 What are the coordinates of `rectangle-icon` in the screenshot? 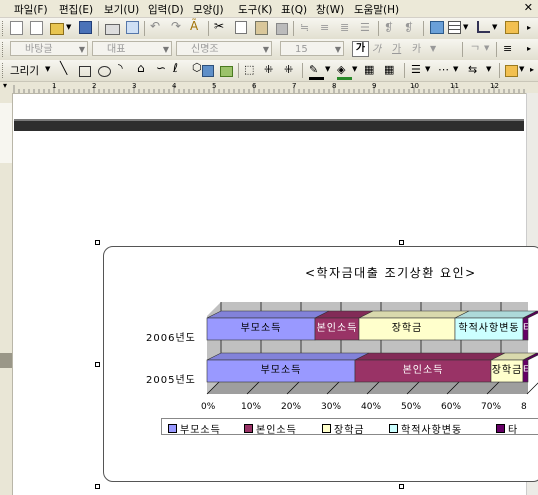 It's located at (85, 71).